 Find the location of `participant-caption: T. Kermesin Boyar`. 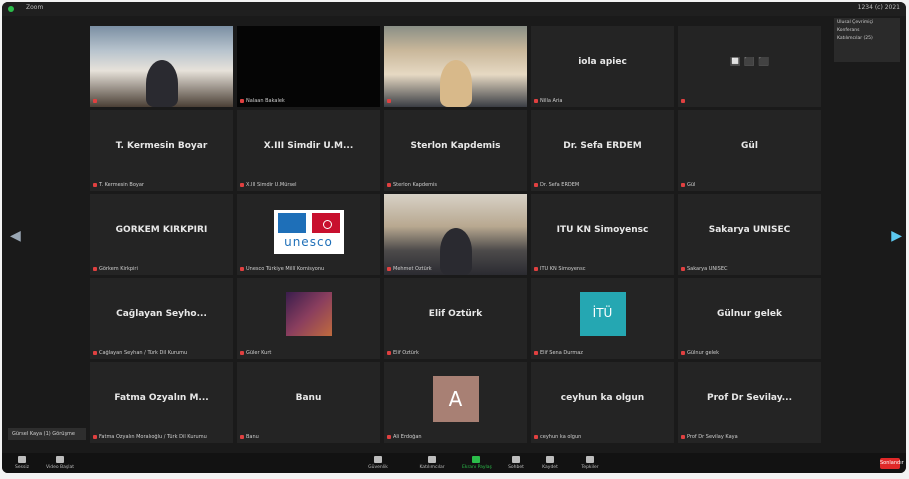

participant-caption: T. Kermesin Boyar is located at coordinates (161, 185).